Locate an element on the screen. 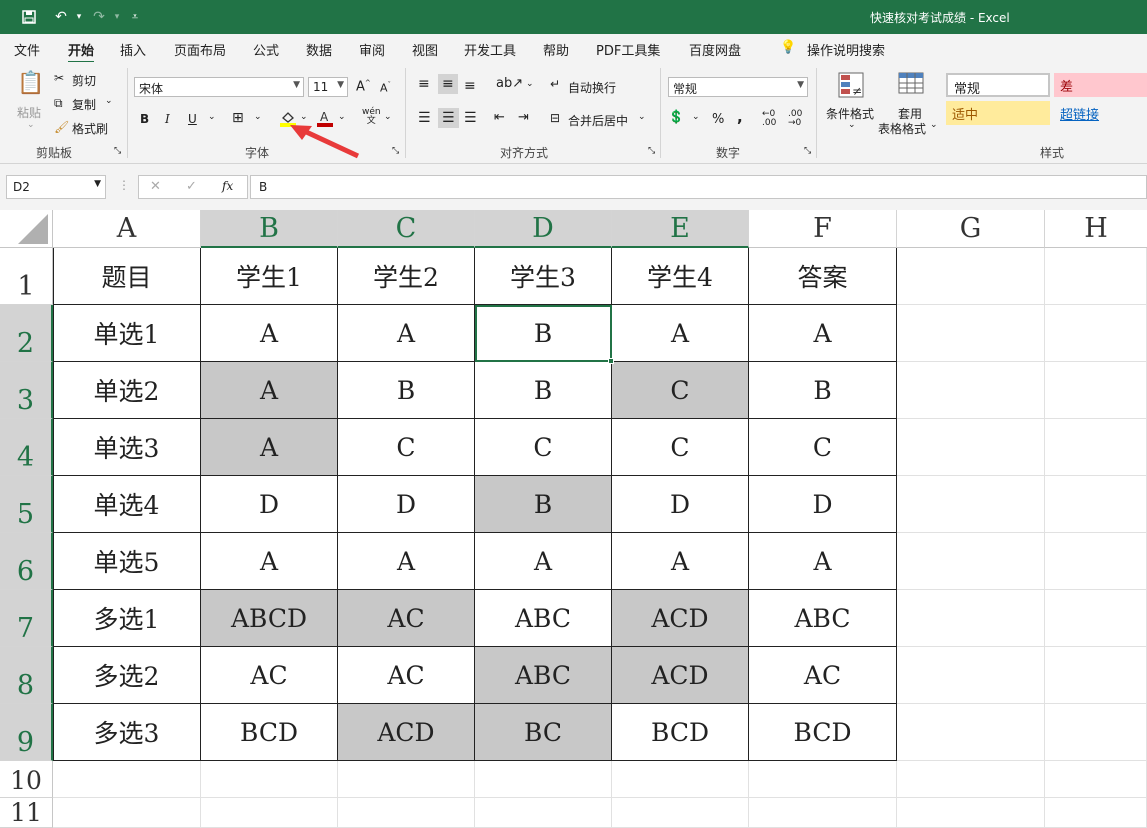 The image size is (1147, 828). copy-dropdown-icon: ⌄ is located at coordinates (109, 101).